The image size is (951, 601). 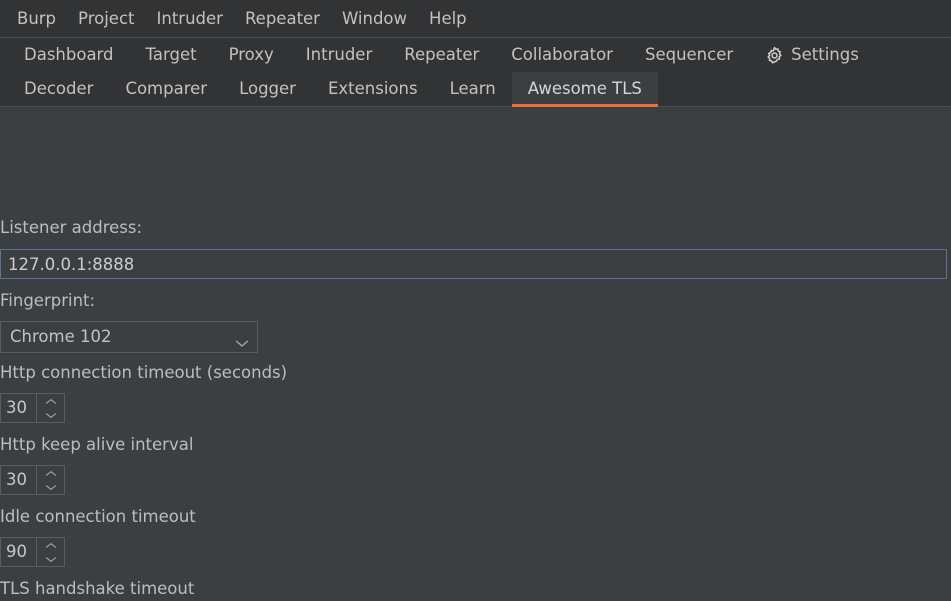 I want to click on http-connection-timeout-label-row: Http connection timeout (seconds), so click(x=143, y=373).